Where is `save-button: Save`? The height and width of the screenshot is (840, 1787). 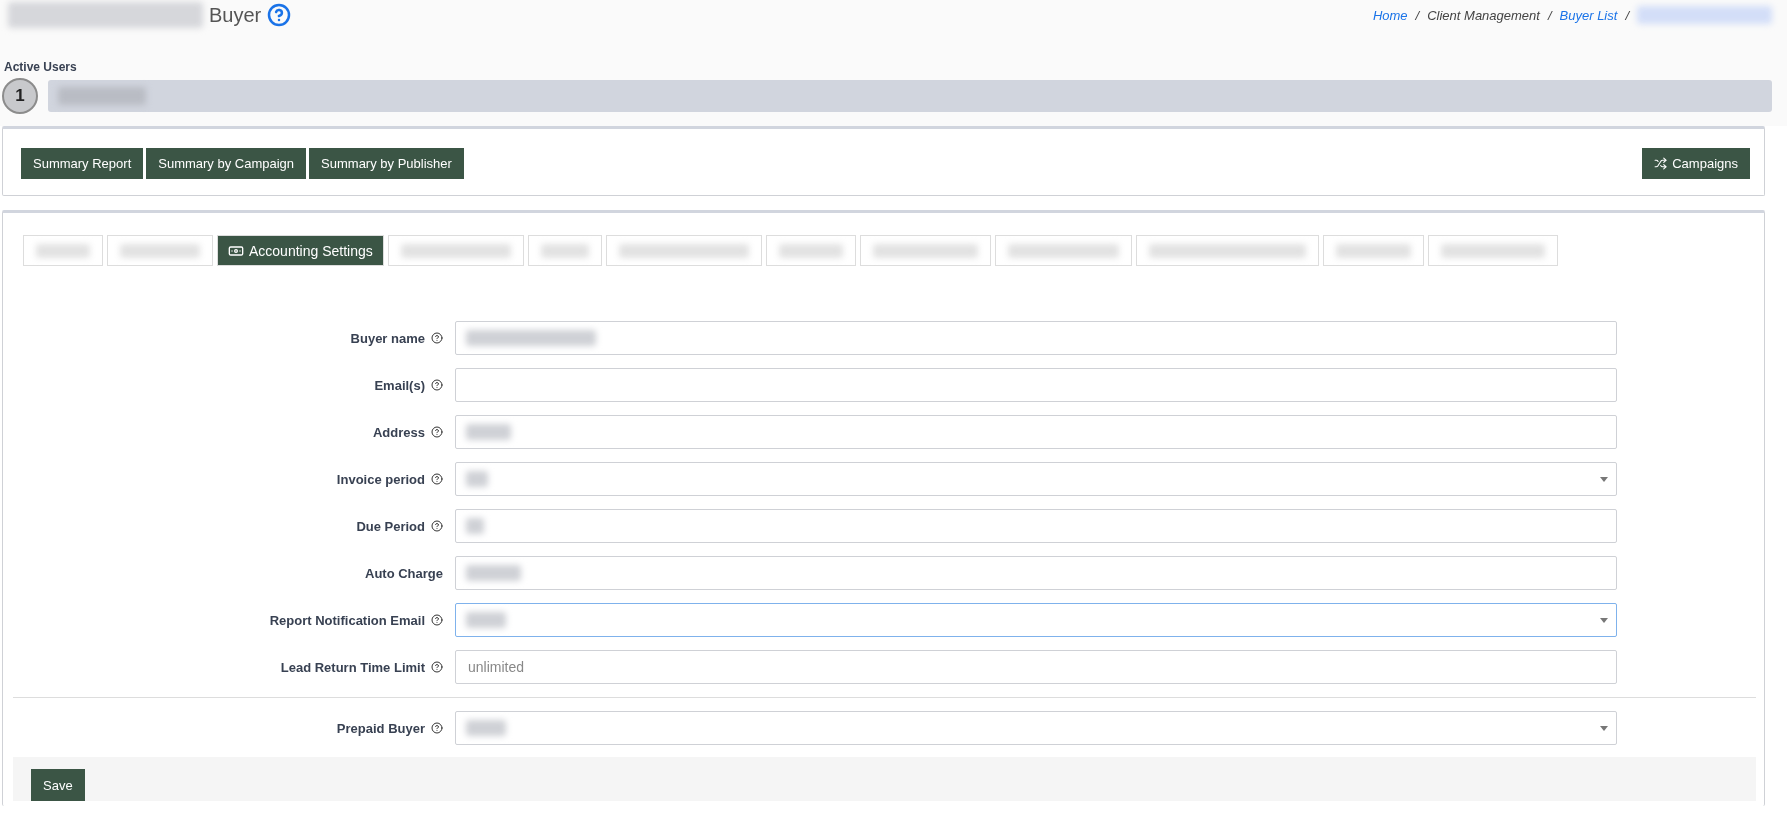
save-button: Save is located at coordinates (58, 785).